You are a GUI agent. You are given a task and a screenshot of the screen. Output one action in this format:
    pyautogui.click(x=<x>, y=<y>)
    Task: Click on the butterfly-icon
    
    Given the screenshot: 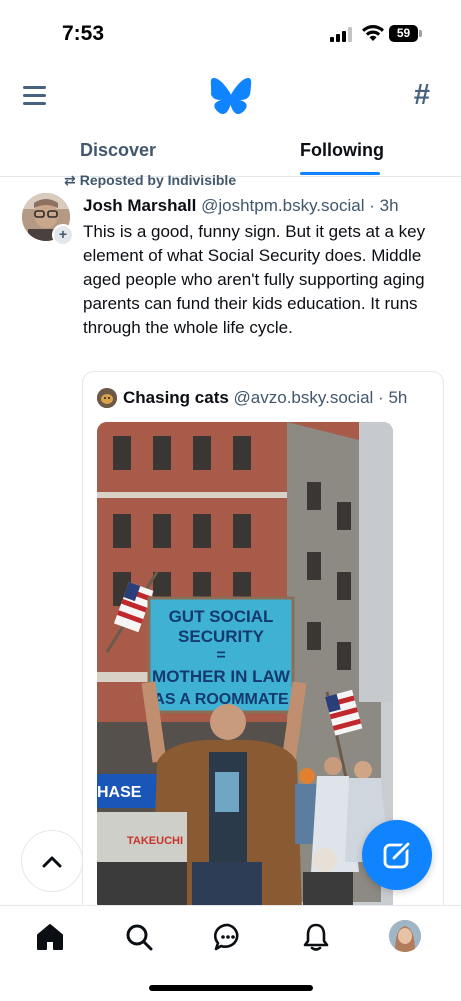 What is the action you would take?
    pyautogui.click(x=231, y=96)
    